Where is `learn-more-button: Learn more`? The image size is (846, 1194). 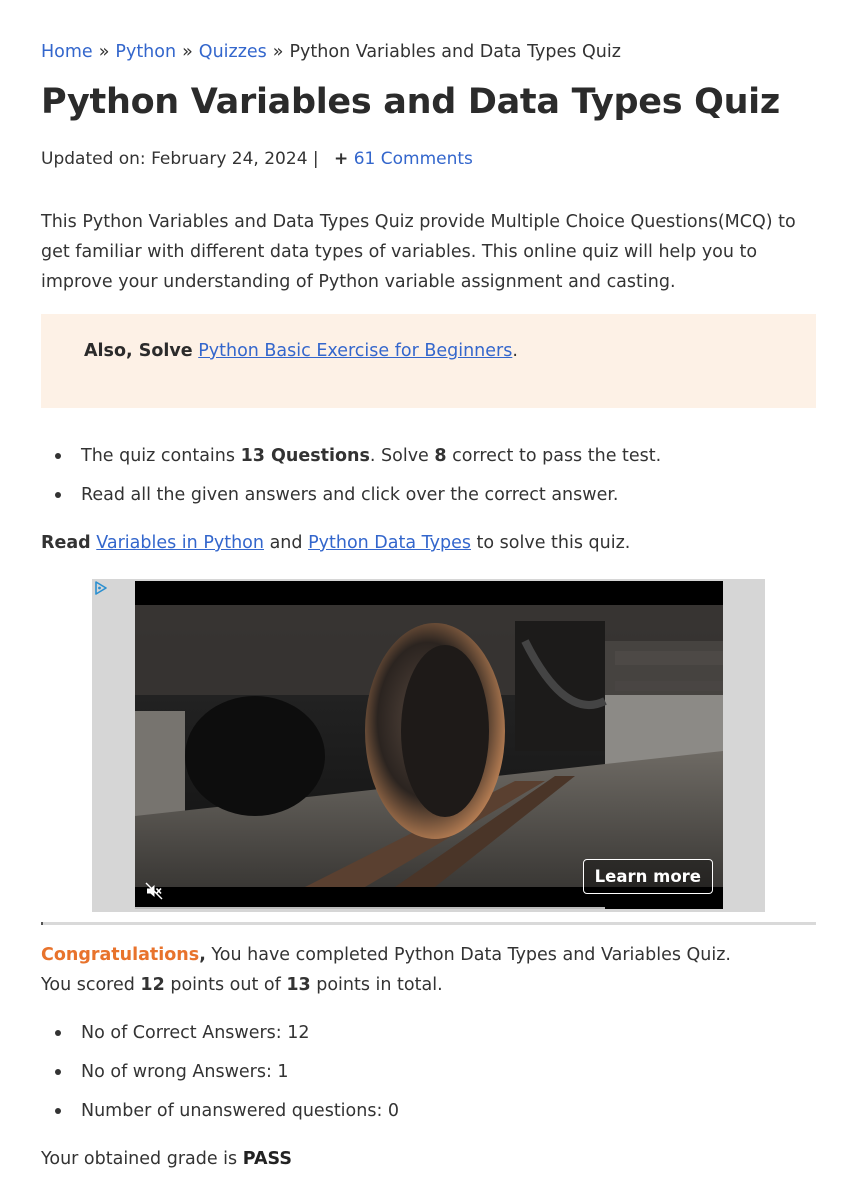 learn-more-button: Learn more is located at coordinates (647, 876).